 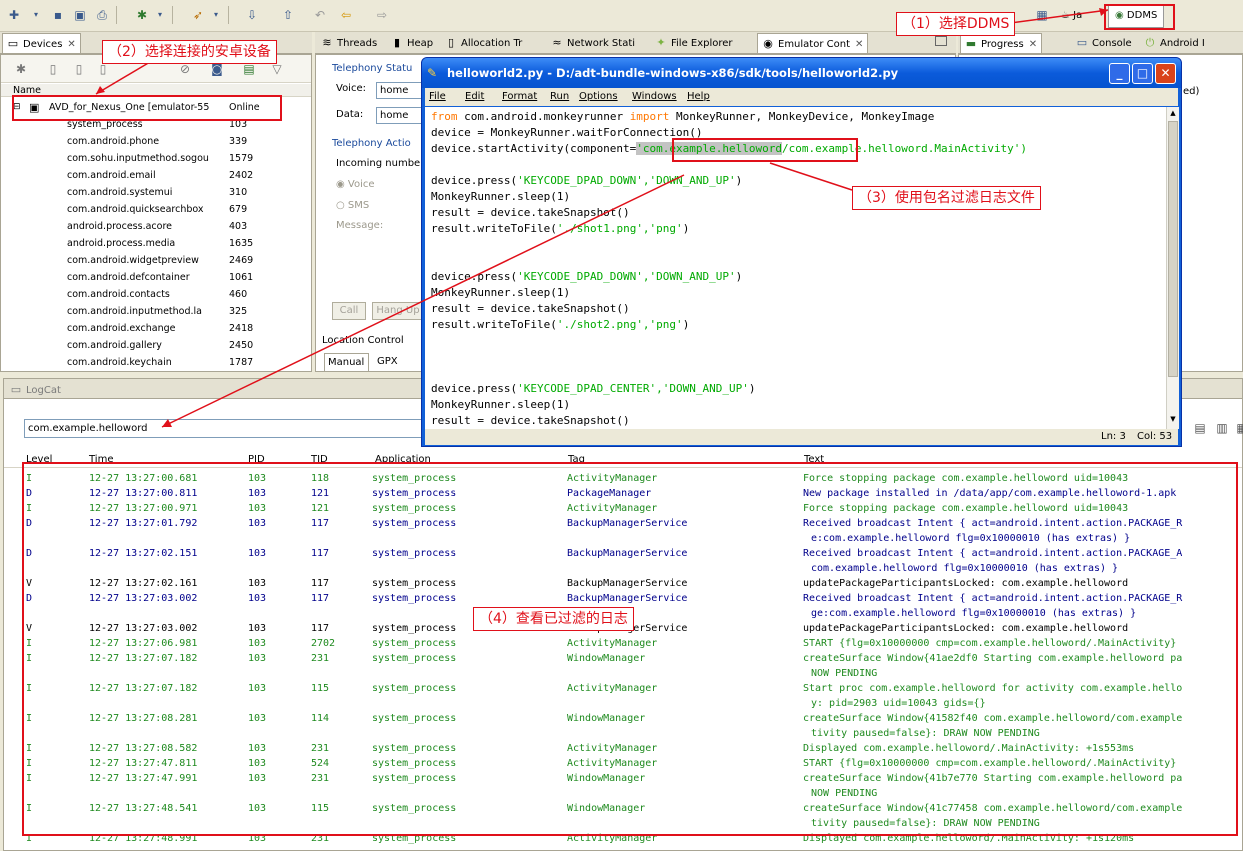 I want to click on annotation-box-device, so click(x=147, y=108).